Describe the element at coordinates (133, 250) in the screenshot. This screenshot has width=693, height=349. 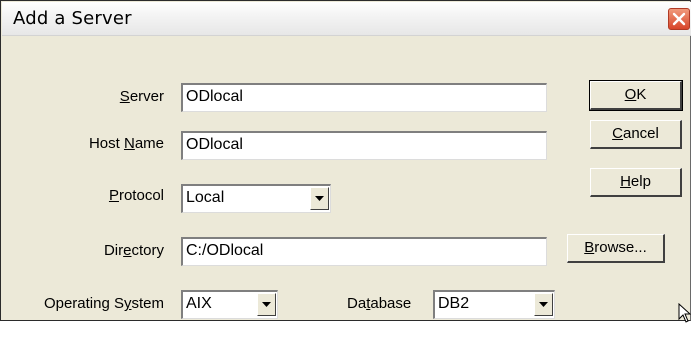
I see `directory-label: Directory` at that location.